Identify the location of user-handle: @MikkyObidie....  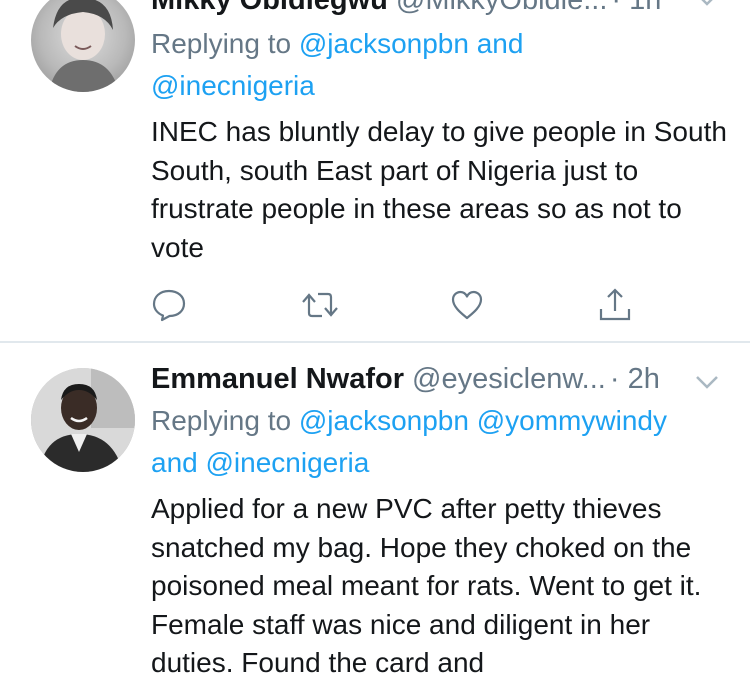
(502, 8).